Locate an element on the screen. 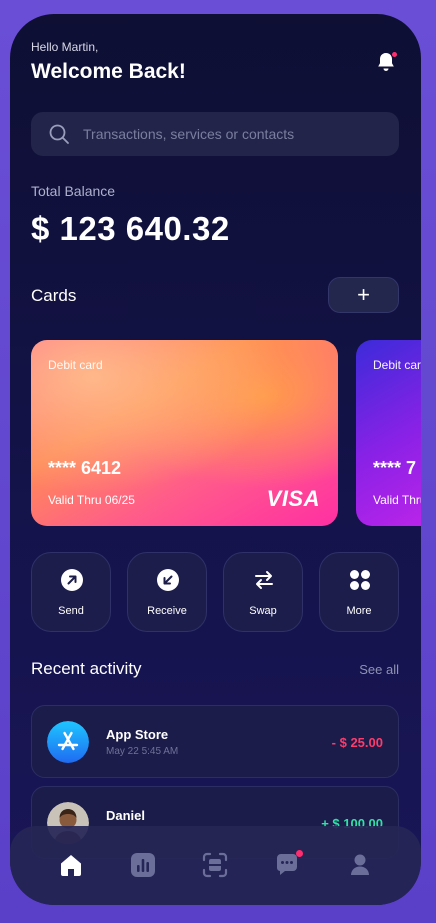 The height and width of the screenshot is (923, 436). receive-label: Receive is located at coordinates (167, 611).